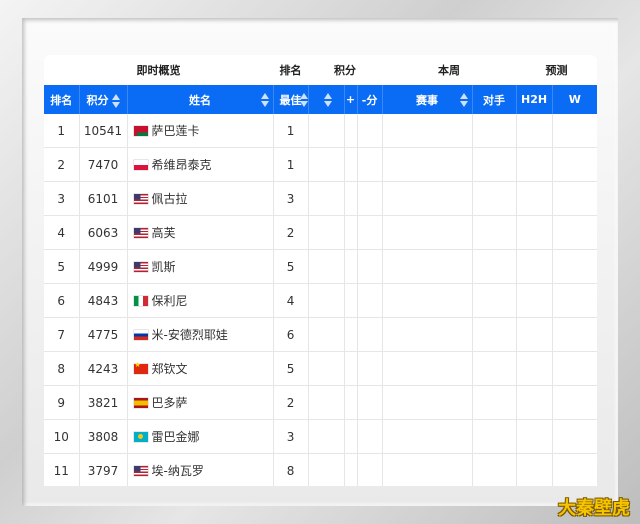 This screenshot has width=640, height=524. What do you see at coordinates (164, 233) in the screenshot?
I see `player-name: 高芙` at bounding box center [164, 233].